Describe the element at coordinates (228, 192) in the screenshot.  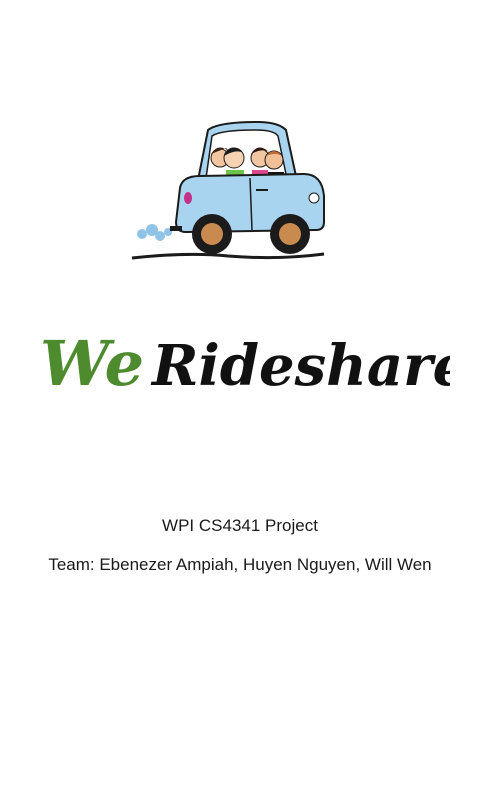
I see `car-with-passengers-icon` at that location.